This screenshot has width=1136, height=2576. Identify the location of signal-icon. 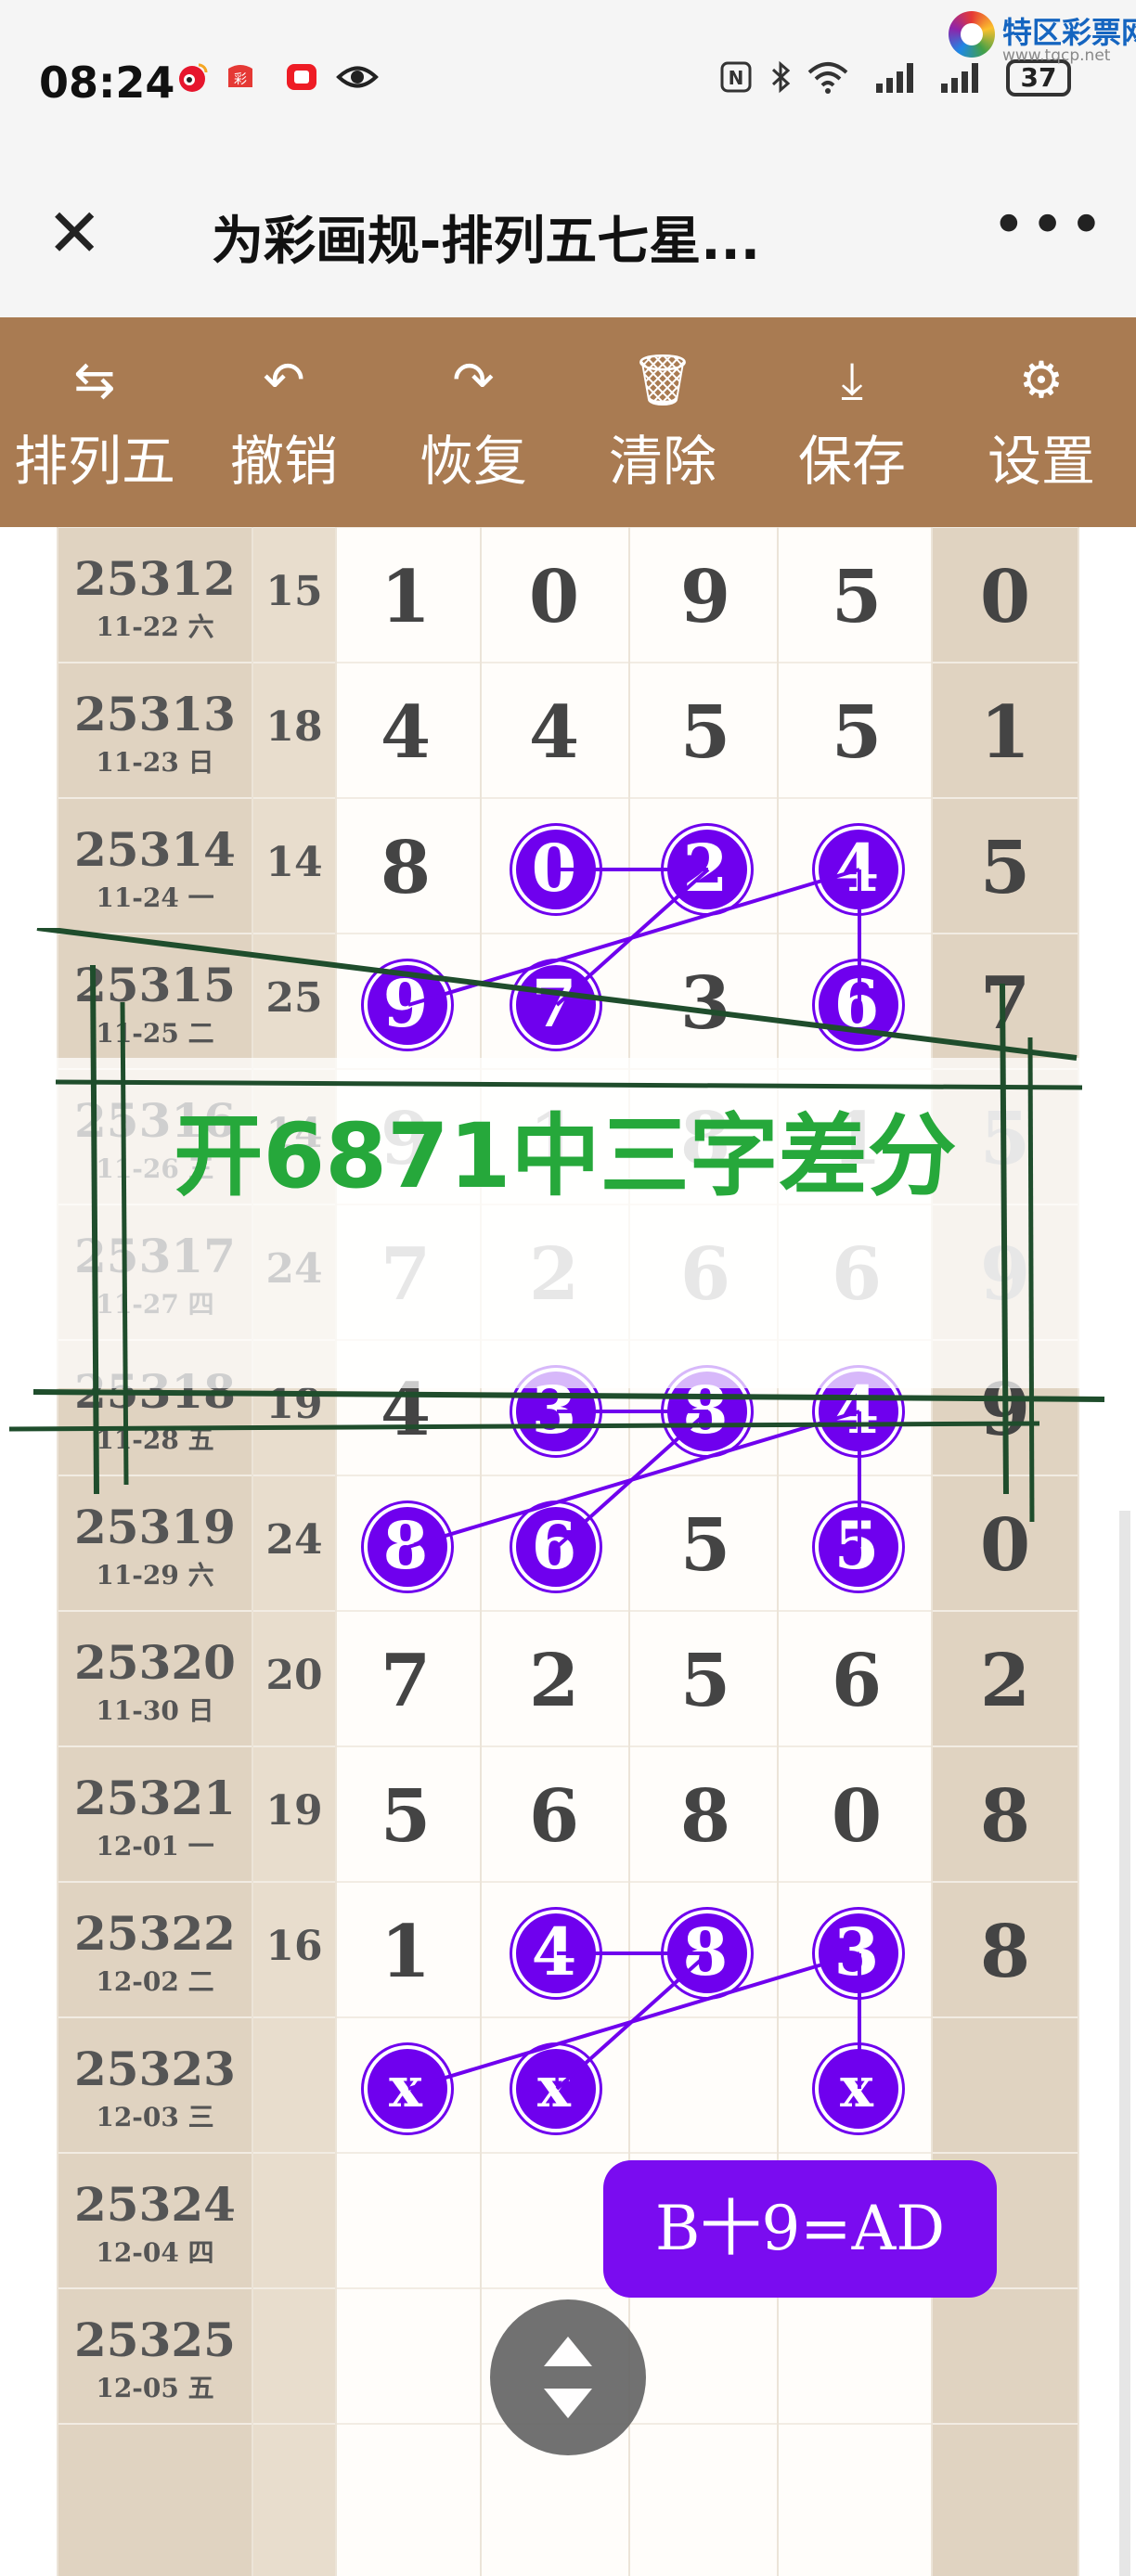
(894, 78).